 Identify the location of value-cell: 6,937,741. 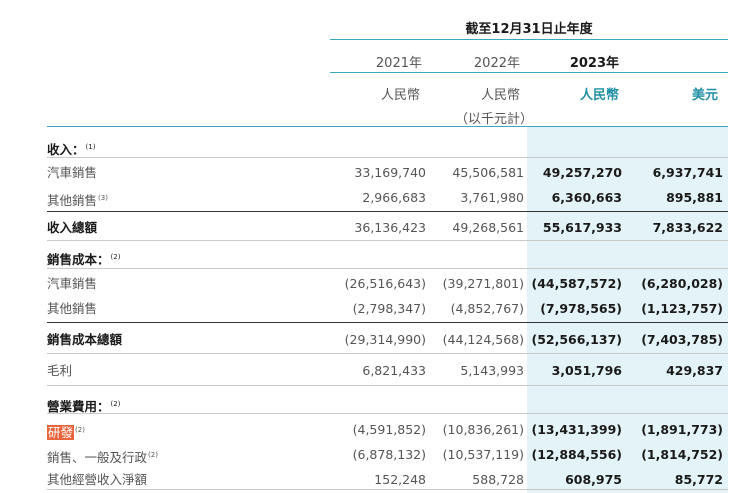
(687, 172).